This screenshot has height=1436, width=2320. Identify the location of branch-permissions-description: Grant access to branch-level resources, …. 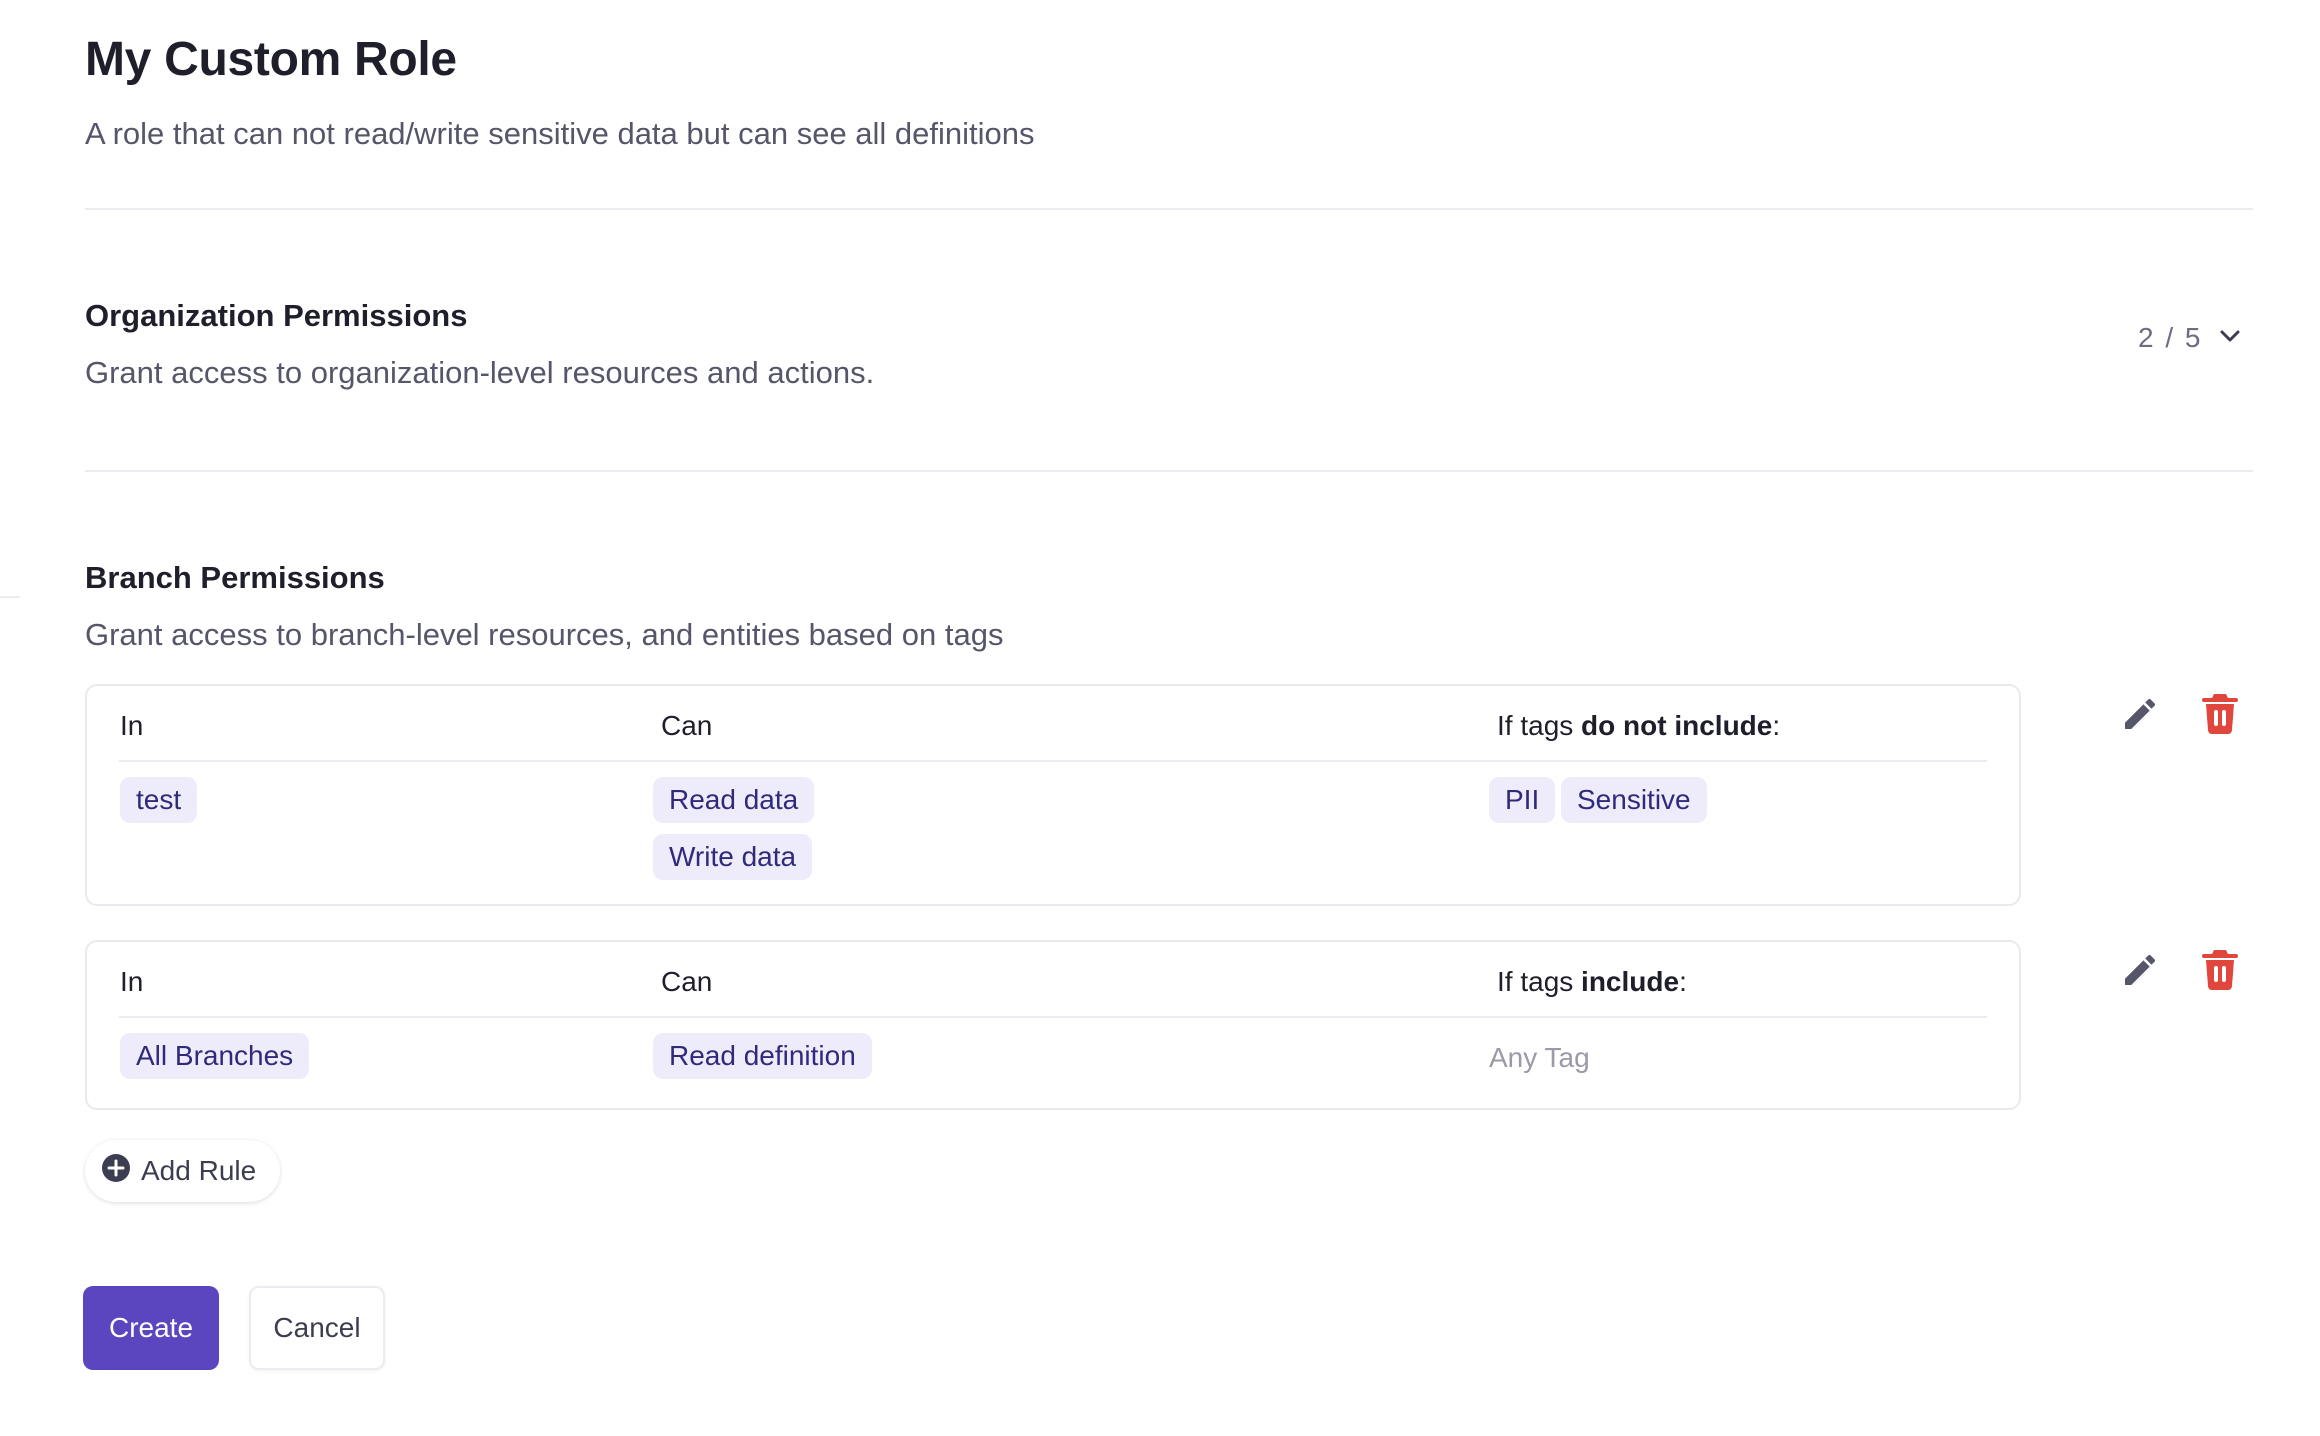
(544, 634).